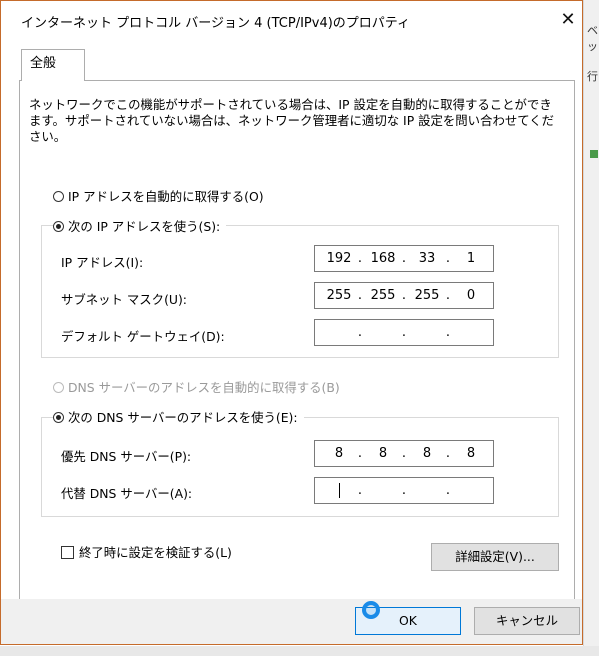 The width and height of the screenshot is (599, 656). I want to click on validate-on-exit-checkbox: 終了時に設定を検証する(L), so click(146, 552).